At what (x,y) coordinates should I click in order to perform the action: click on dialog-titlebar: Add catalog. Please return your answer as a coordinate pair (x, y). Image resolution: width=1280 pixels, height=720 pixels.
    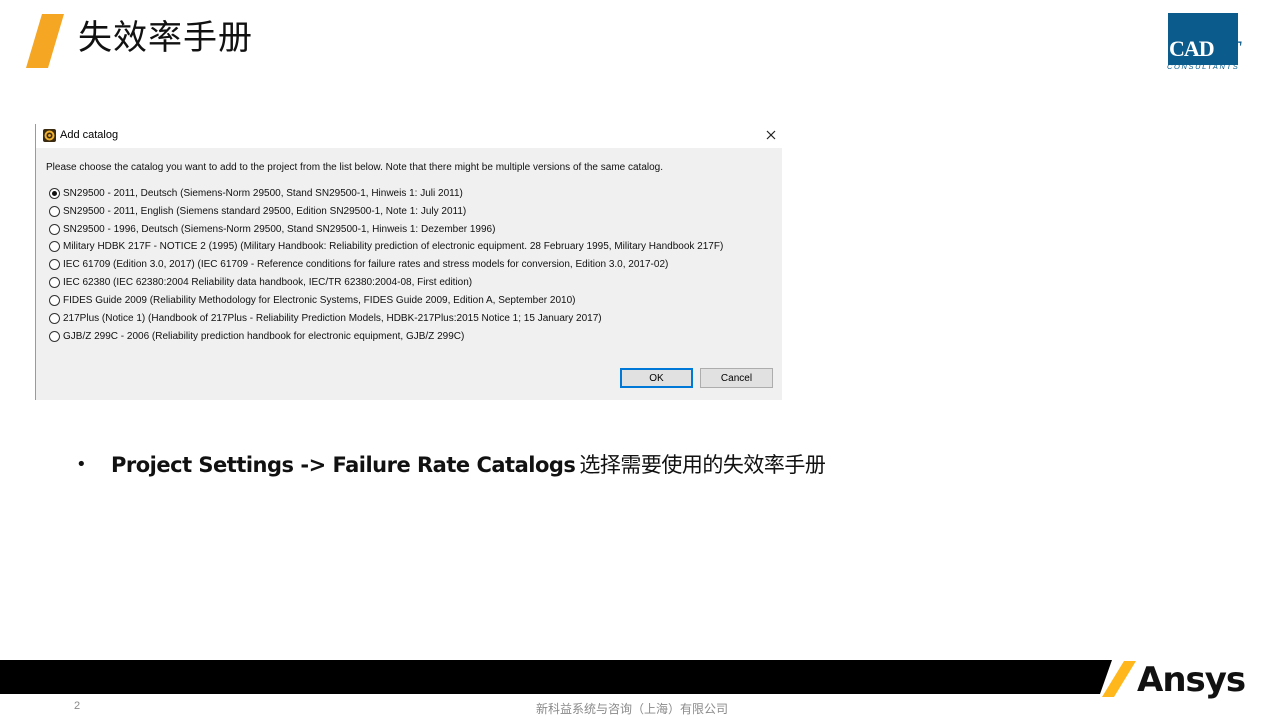
    Looking at the image, I should click on (409, 136).